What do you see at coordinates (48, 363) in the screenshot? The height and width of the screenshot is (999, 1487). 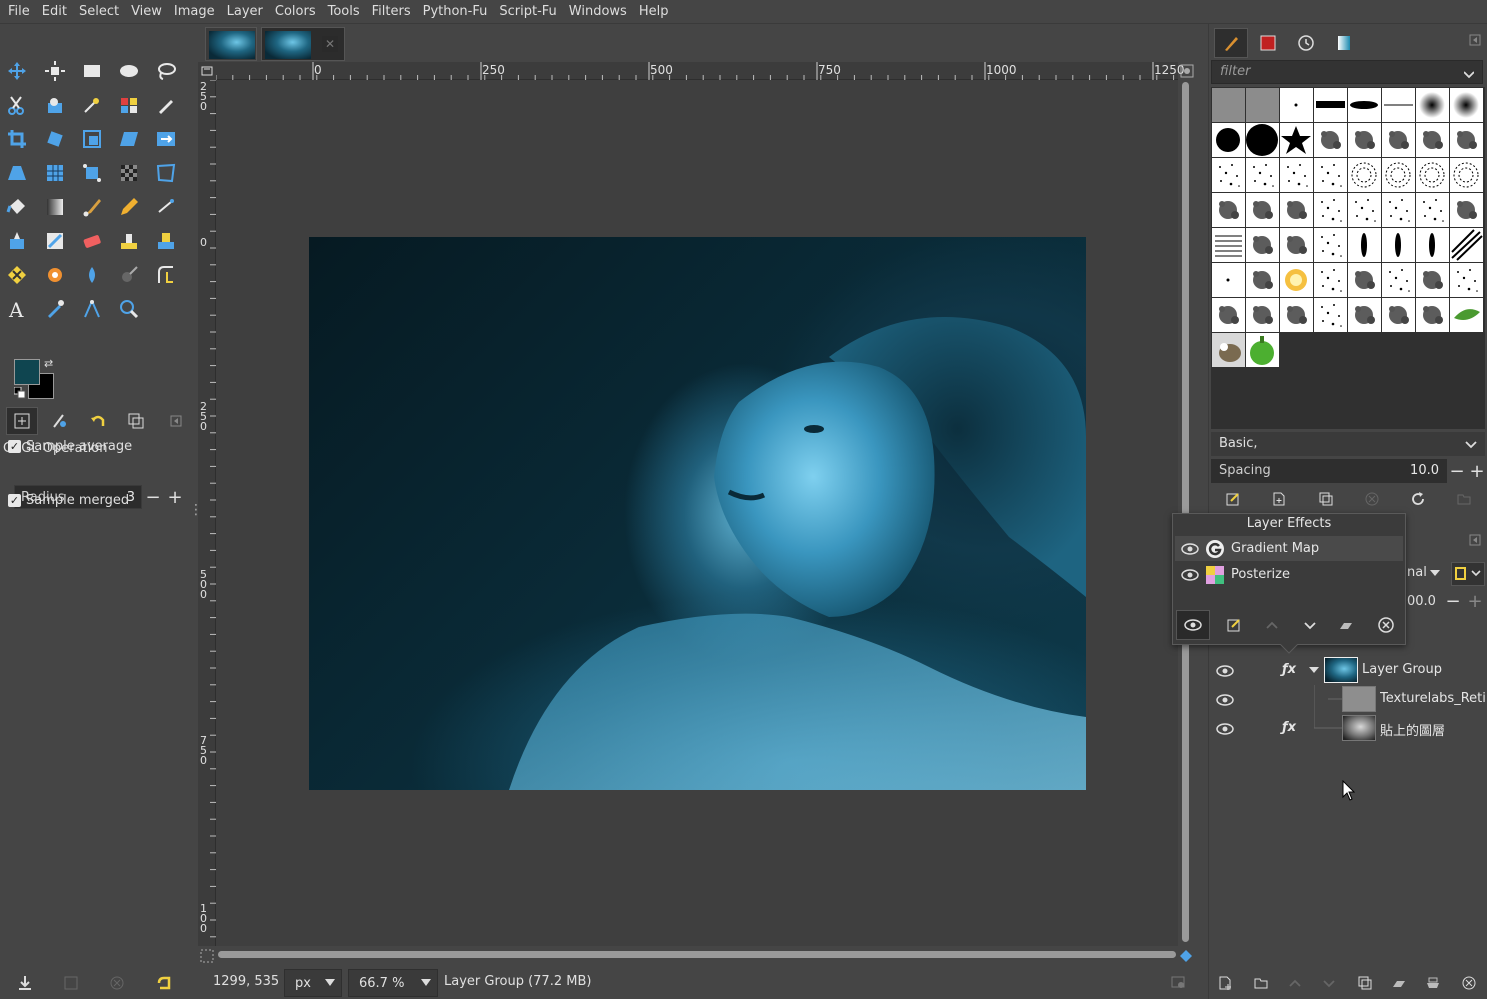 I see `swap-colors-icon: ⇄` at bounding box center [48, 363].